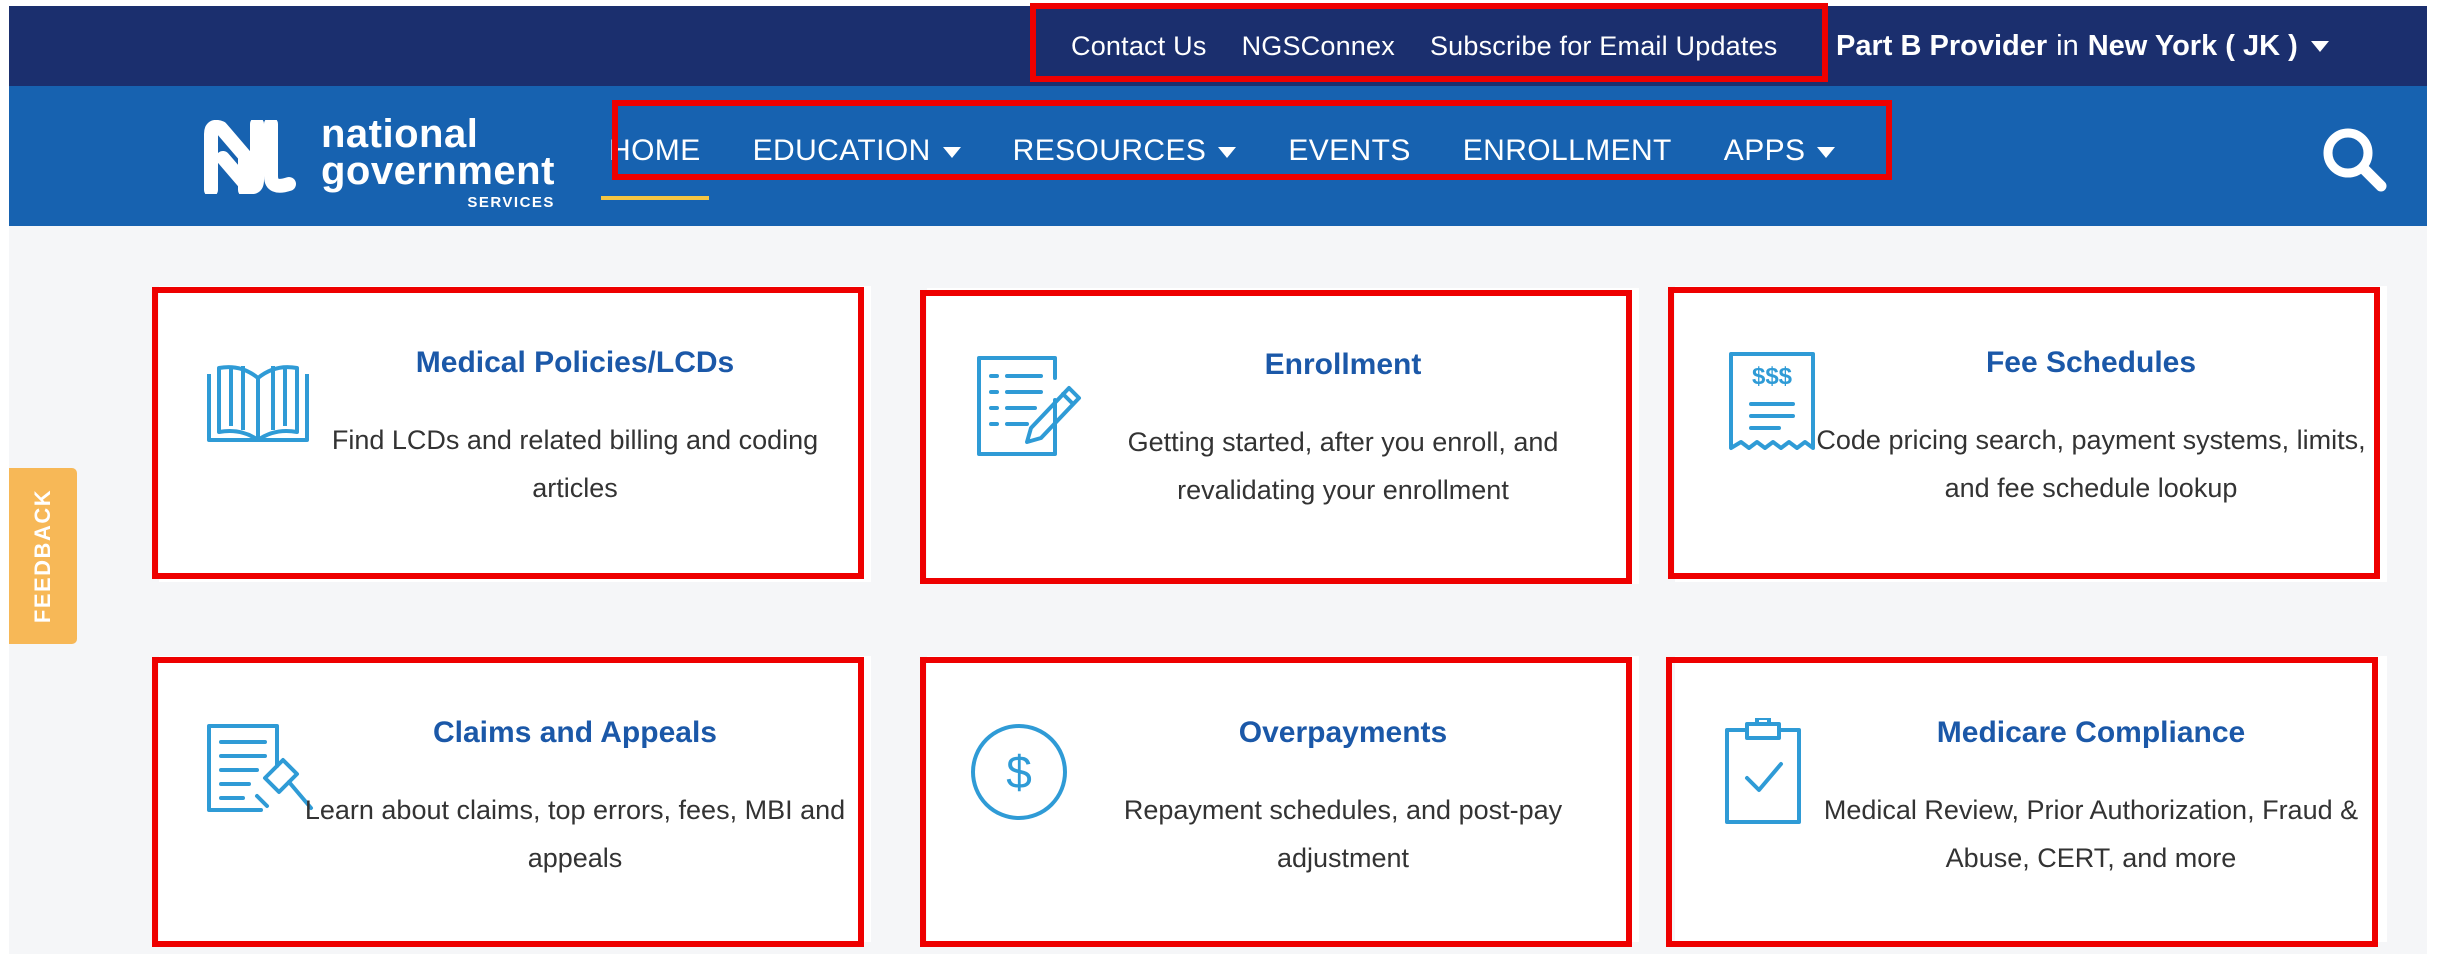 This screenshot has height=960, width=2438. I want to click on ngs-logo: national government SERVICES, so click(388, 161).